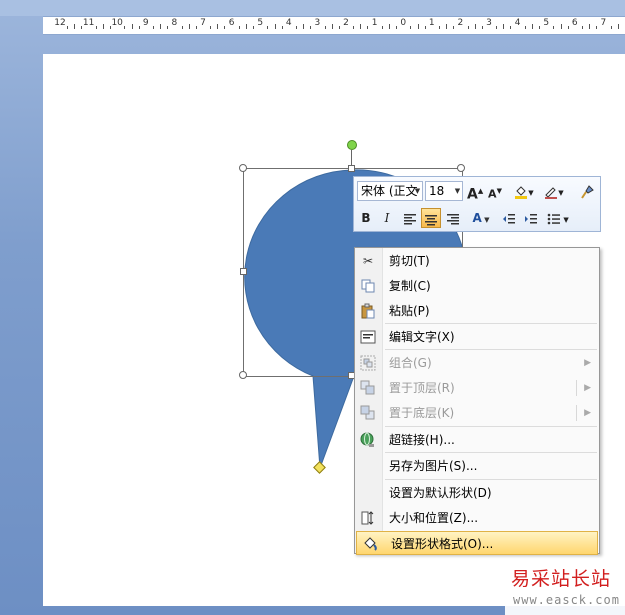 The height and width of the screenshot is (615, 625). I want to click on align-right-button, so click(453, 218).